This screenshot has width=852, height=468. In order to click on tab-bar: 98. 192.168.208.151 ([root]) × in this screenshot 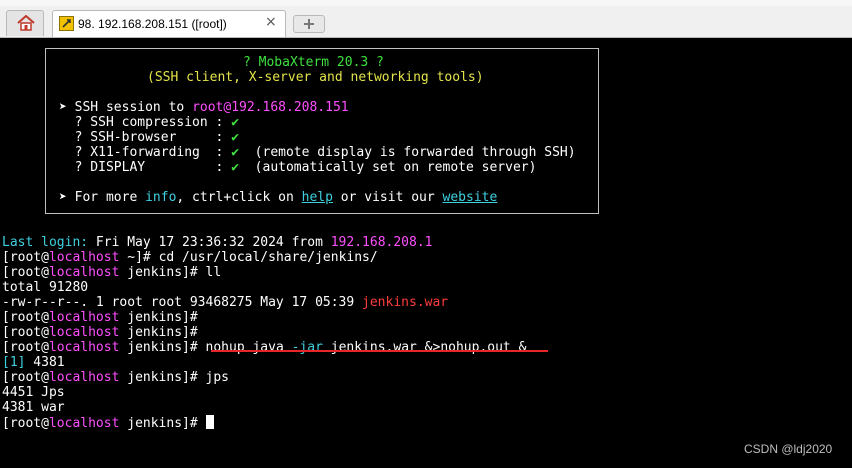, I will do `click(426, 19)`.